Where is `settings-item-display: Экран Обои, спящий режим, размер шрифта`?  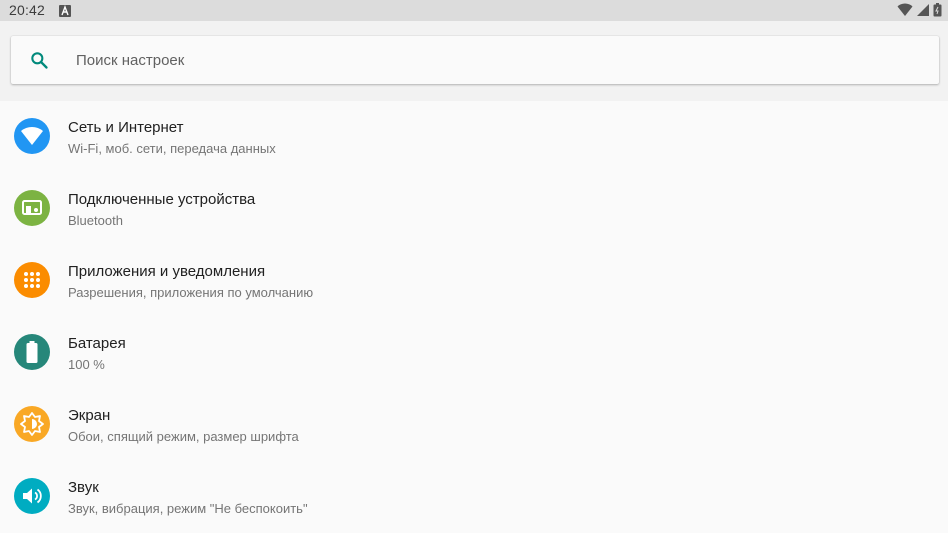 settings-item-display: Экран Обои, спящий режим, размер шрифта is located at coordinates (474, 425).